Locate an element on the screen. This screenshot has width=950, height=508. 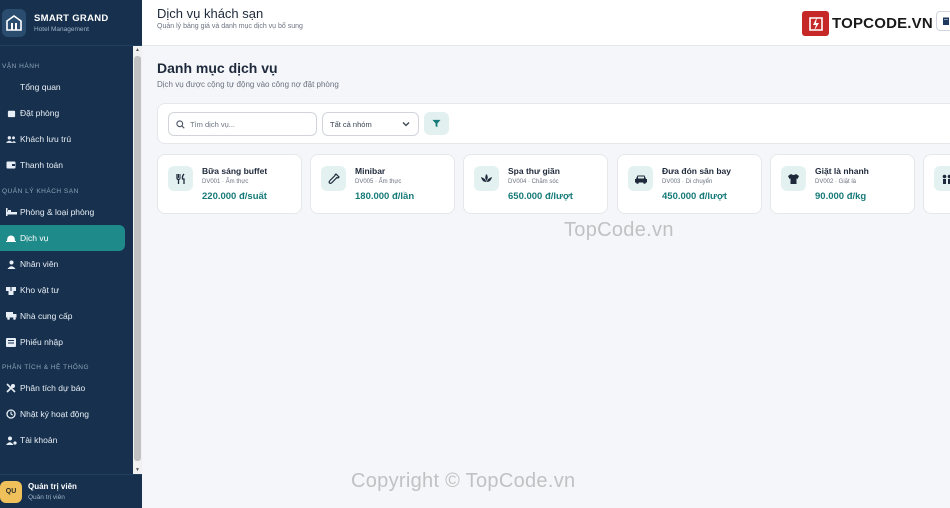
scroll-thumb is located at coordinates (137, 258).